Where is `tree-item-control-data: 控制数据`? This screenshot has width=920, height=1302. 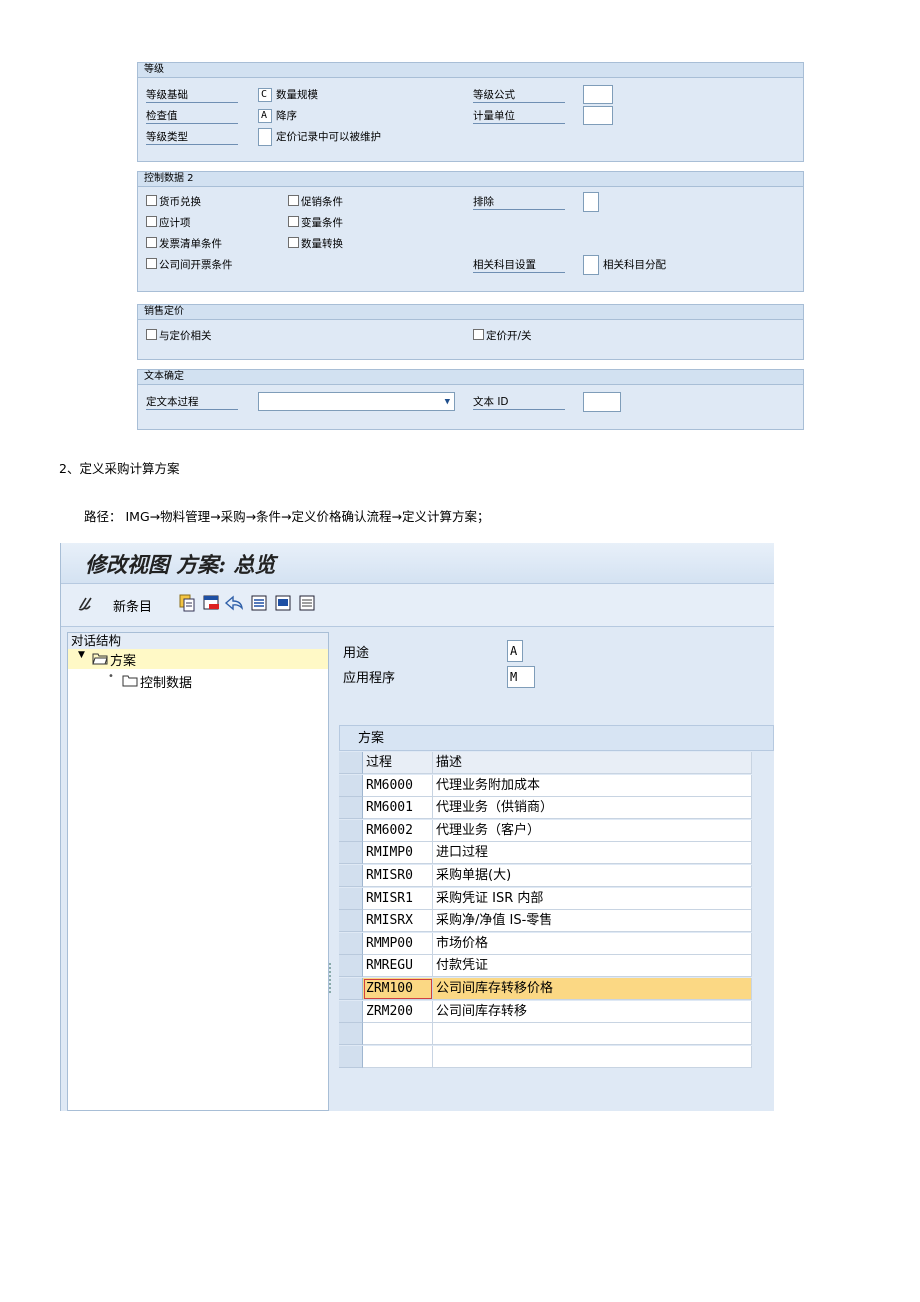 tree-item-control-data: 控制数据 is located at coordinates (166, 681).